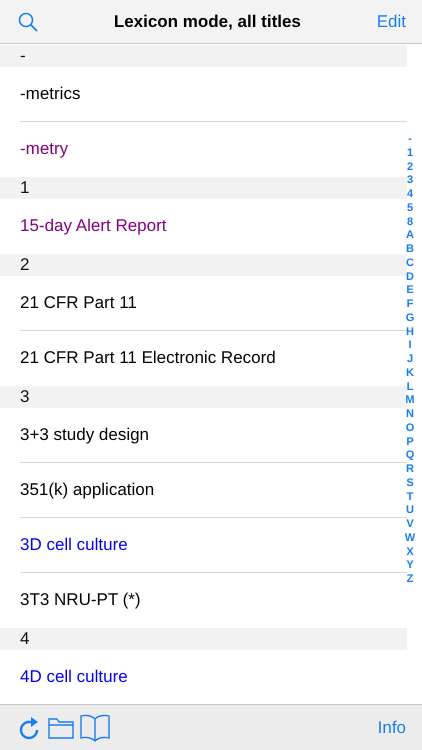 The image size is (422, 750). I want to click on index-letter: U, so click(410, 511).